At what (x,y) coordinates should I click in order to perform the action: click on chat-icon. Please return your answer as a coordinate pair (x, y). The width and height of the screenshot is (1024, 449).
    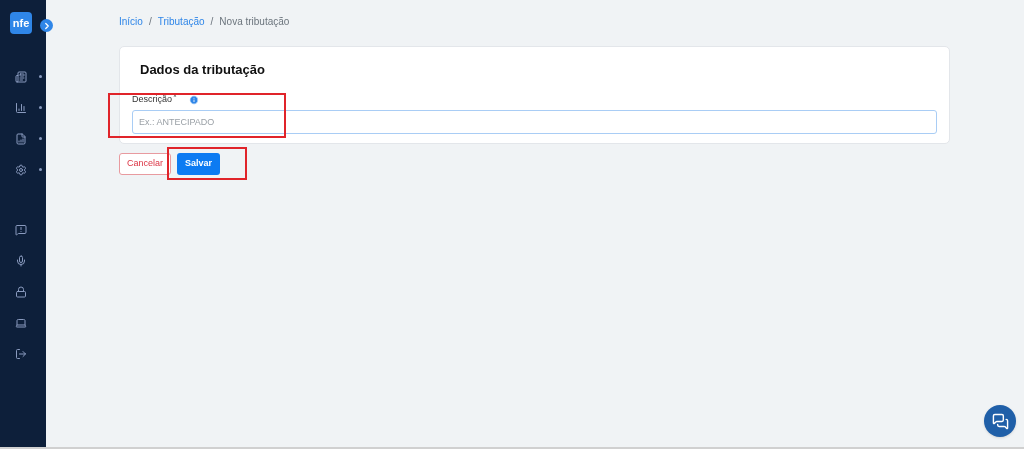
    Looking at the image, I should click on (1000, 421).